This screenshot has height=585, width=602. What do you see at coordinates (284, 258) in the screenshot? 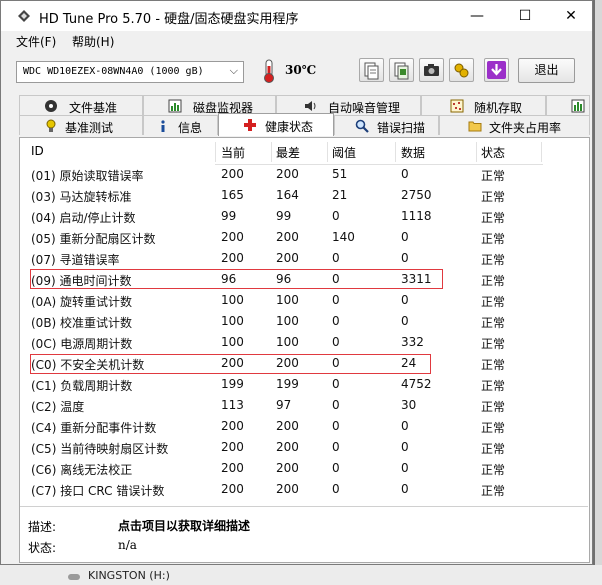
I see `table-row: (07) 寻道错误率 200 200 0 0 正常` at bounding box center [284, 258].